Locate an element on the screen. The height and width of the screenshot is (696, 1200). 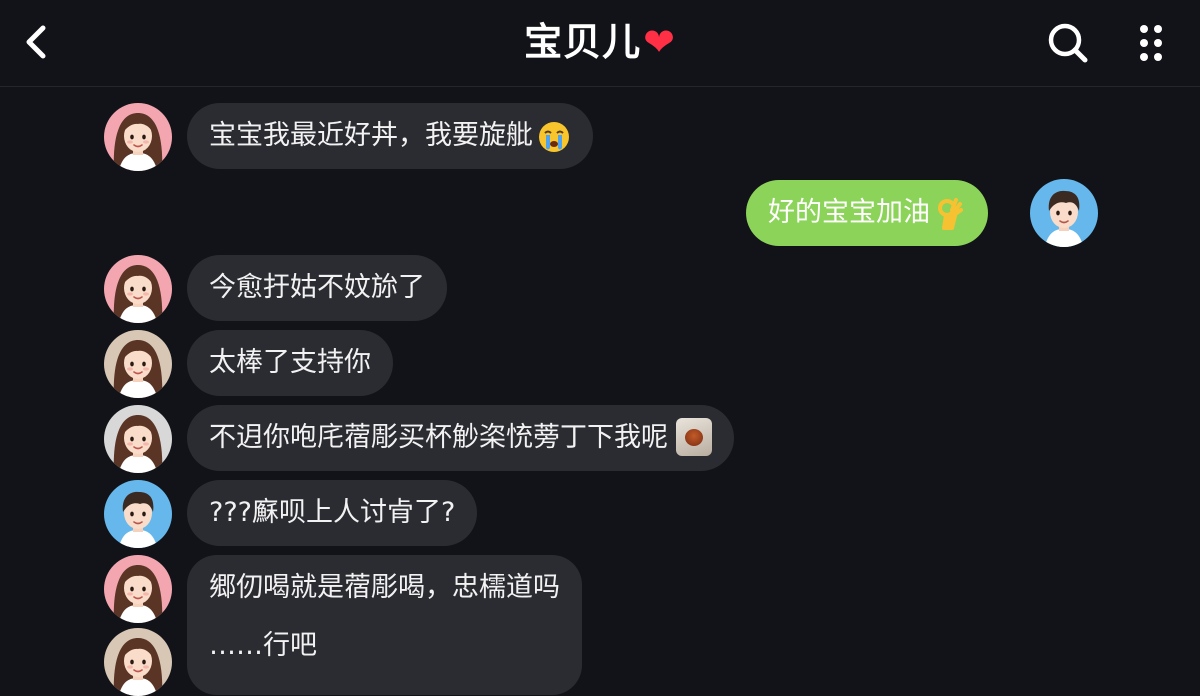
message-line: 郷仞喝就是蓿彫喝，忠檽道吗 is located at coordinates (384, 587).